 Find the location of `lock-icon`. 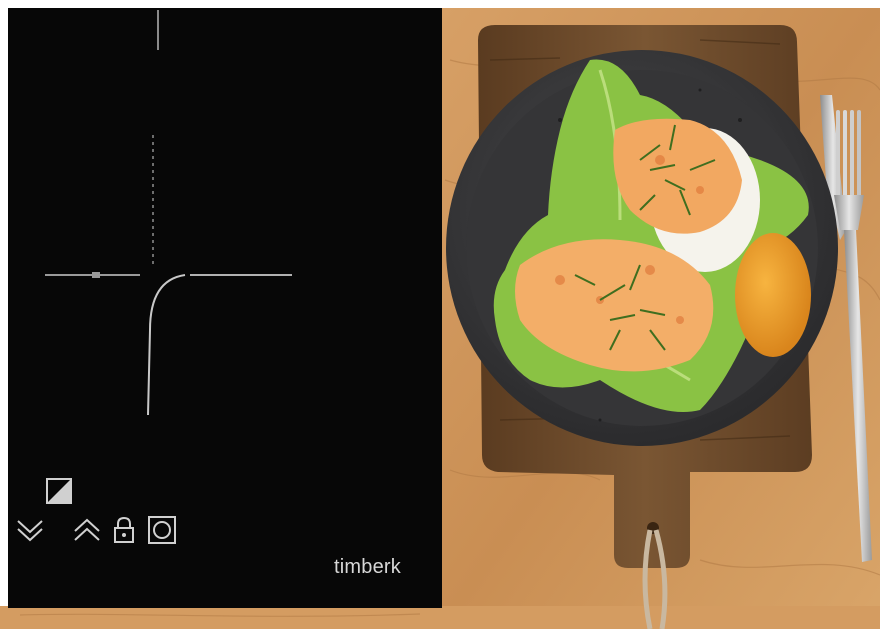

lock-icon is located at coordinates (124, 532).